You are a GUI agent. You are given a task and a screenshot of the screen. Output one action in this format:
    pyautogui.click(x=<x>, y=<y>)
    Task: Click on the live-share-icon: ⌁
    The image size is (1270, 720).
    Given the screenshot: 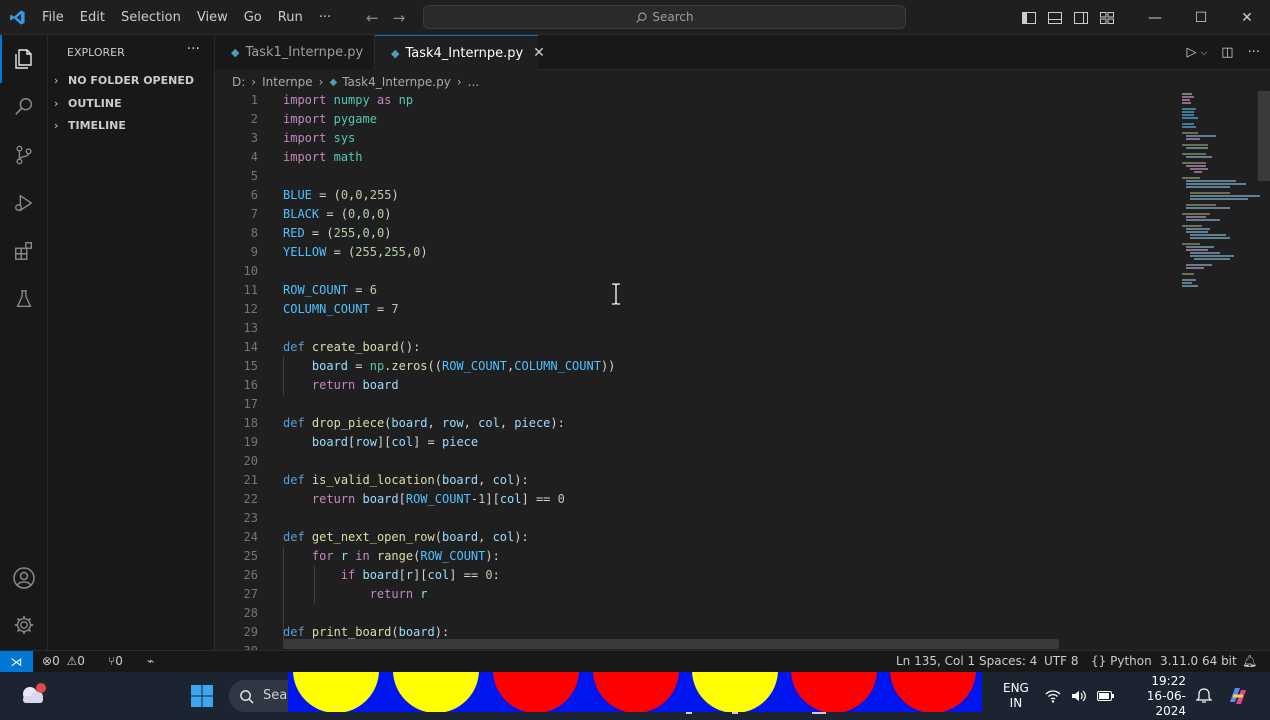 What is the action you would take?
    pyautogui.click(x=150, y=661)
    